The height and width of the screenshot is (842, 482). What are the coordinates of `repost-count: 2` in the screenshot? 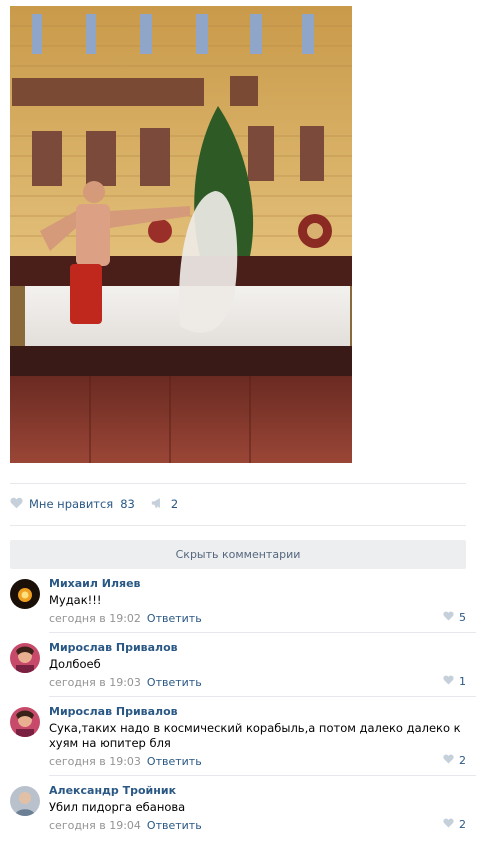 It's located at (174, 504).